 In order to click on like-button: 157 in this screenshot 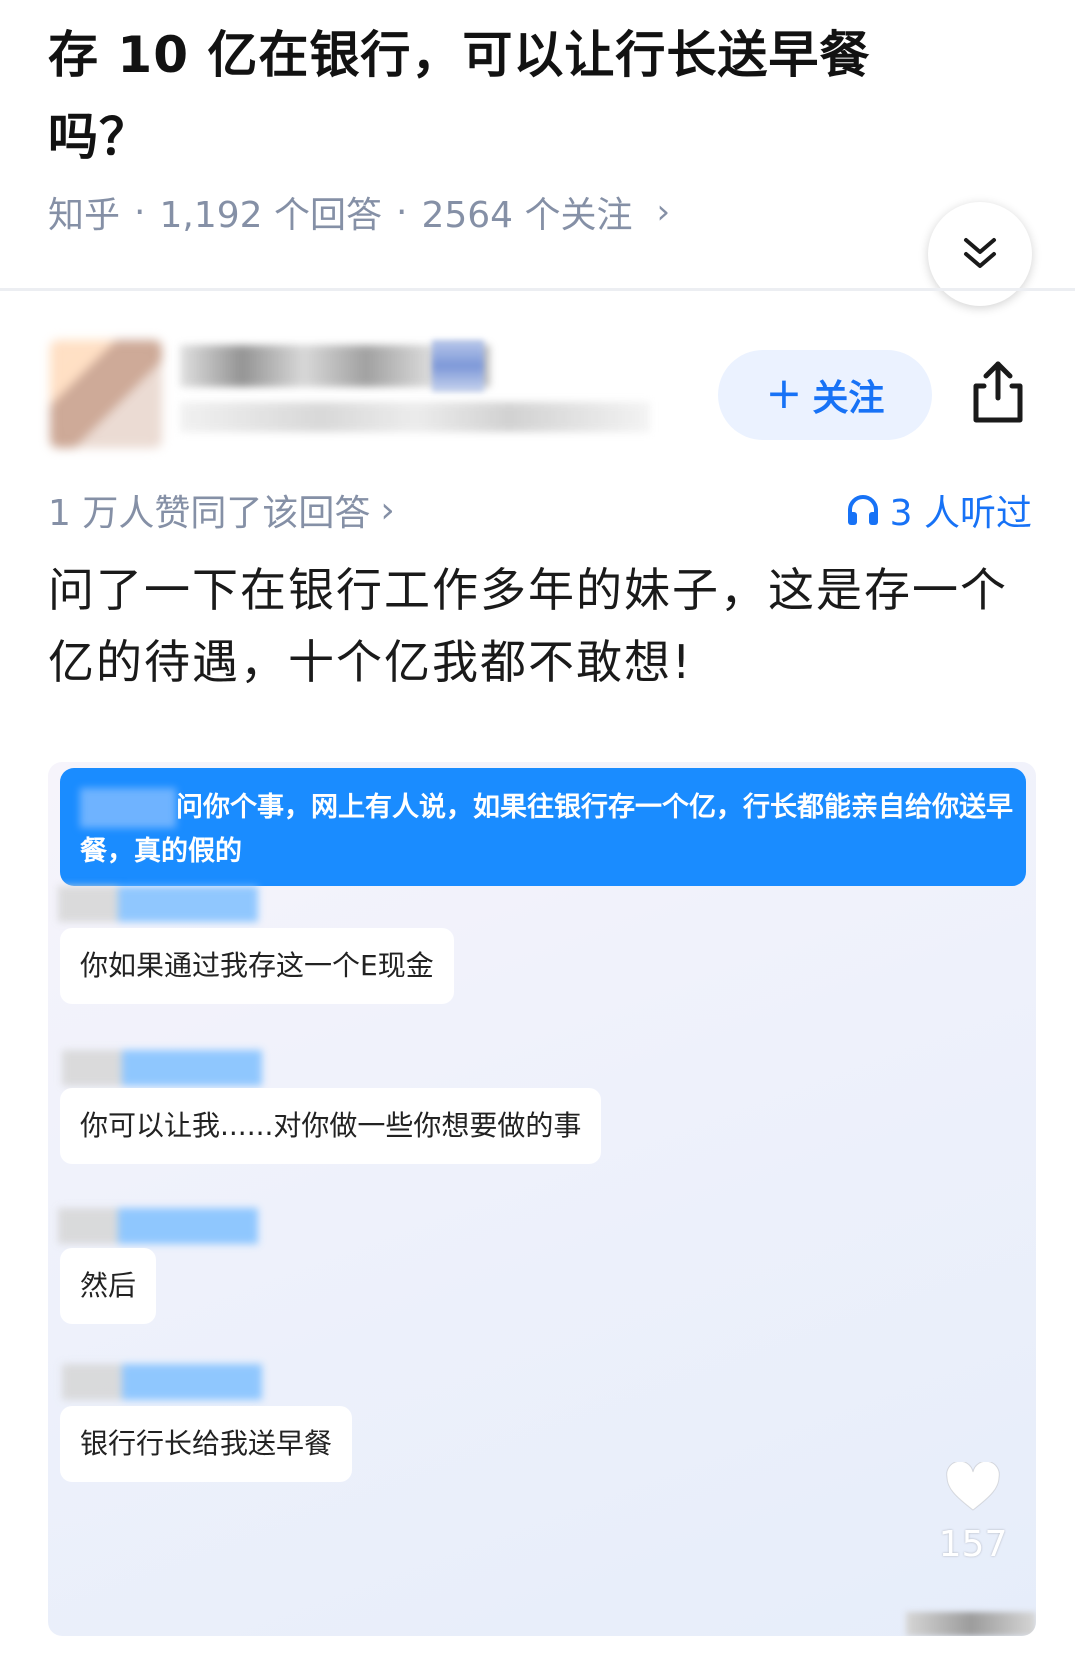, I will do `click(973, 1512)`.